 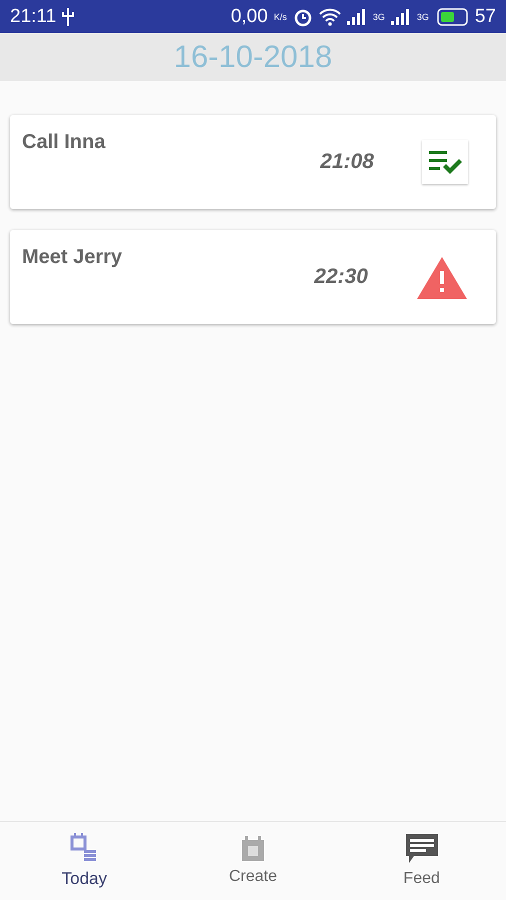 What do you see at coordinates (73, 258) in the screenshot?
I see `task-title: Meet Jerry` at bounding box center [73, 258].